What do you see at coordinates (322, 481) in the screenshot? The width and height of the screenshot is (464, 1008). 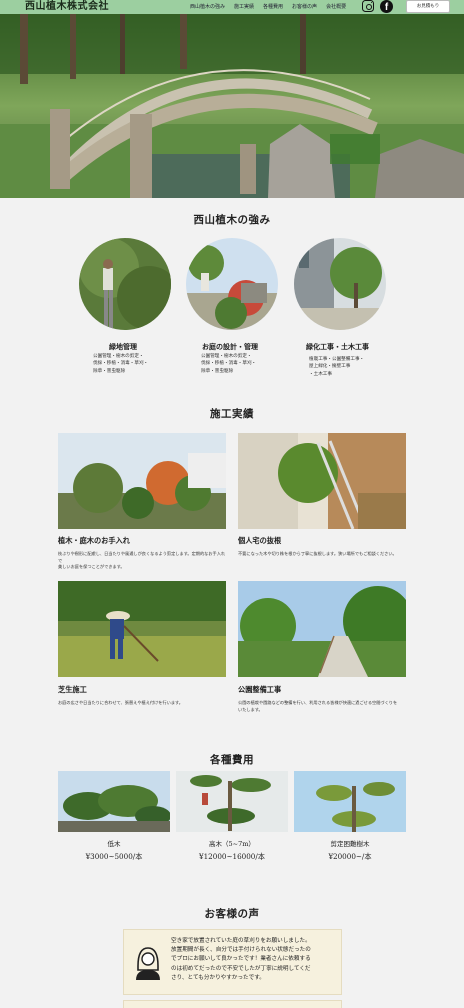 I see `work-image-stump` at bounding box center [322, 481].